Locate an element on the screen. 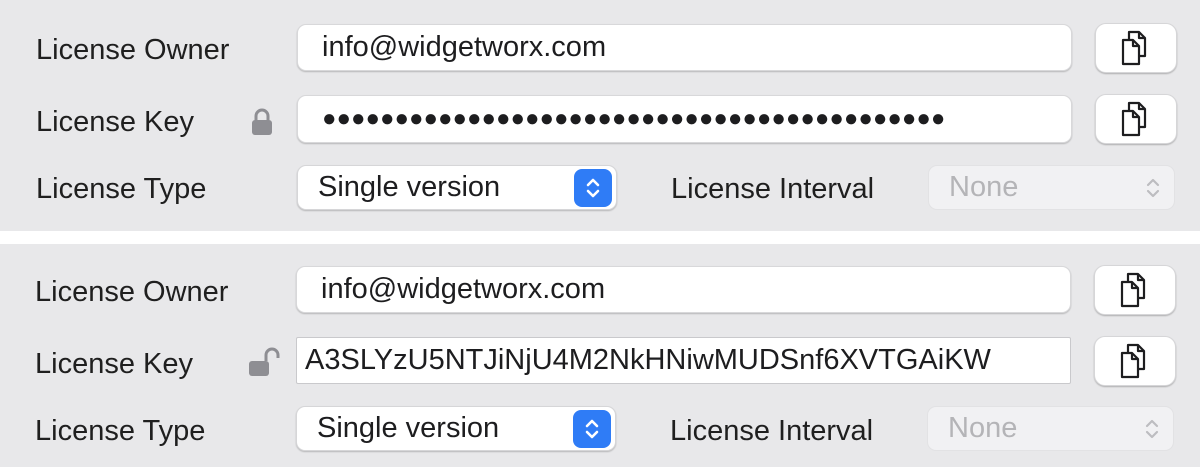 The height and width of the screenshot is (467, 1200). license-key-field: A3SLYzU5NTJiNjU4M2NkHNiwMUDSnf6XVTGAiKW is located at coordinates (683, 360).